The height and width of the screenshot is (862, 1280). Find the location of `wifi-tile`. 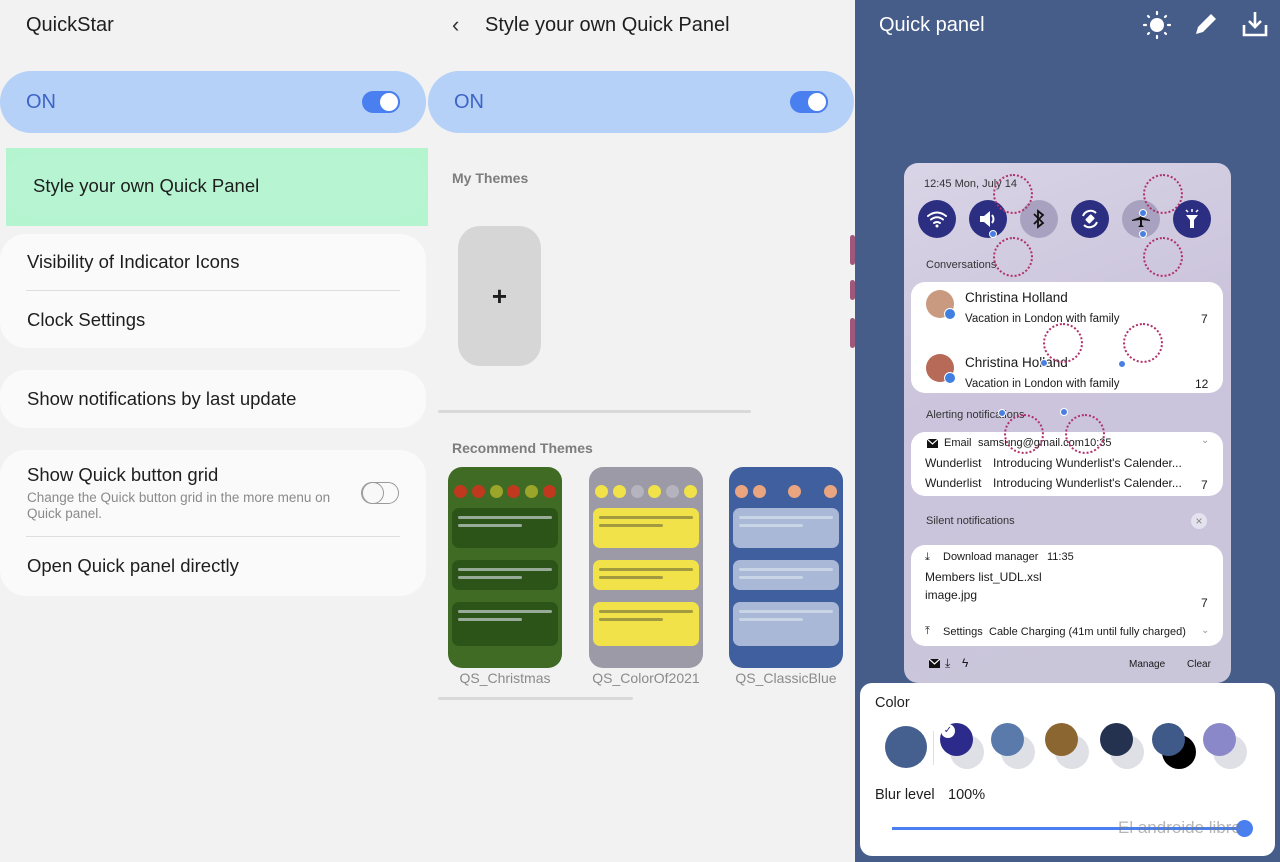

wifi-tile is located at coordinates (937, 219).